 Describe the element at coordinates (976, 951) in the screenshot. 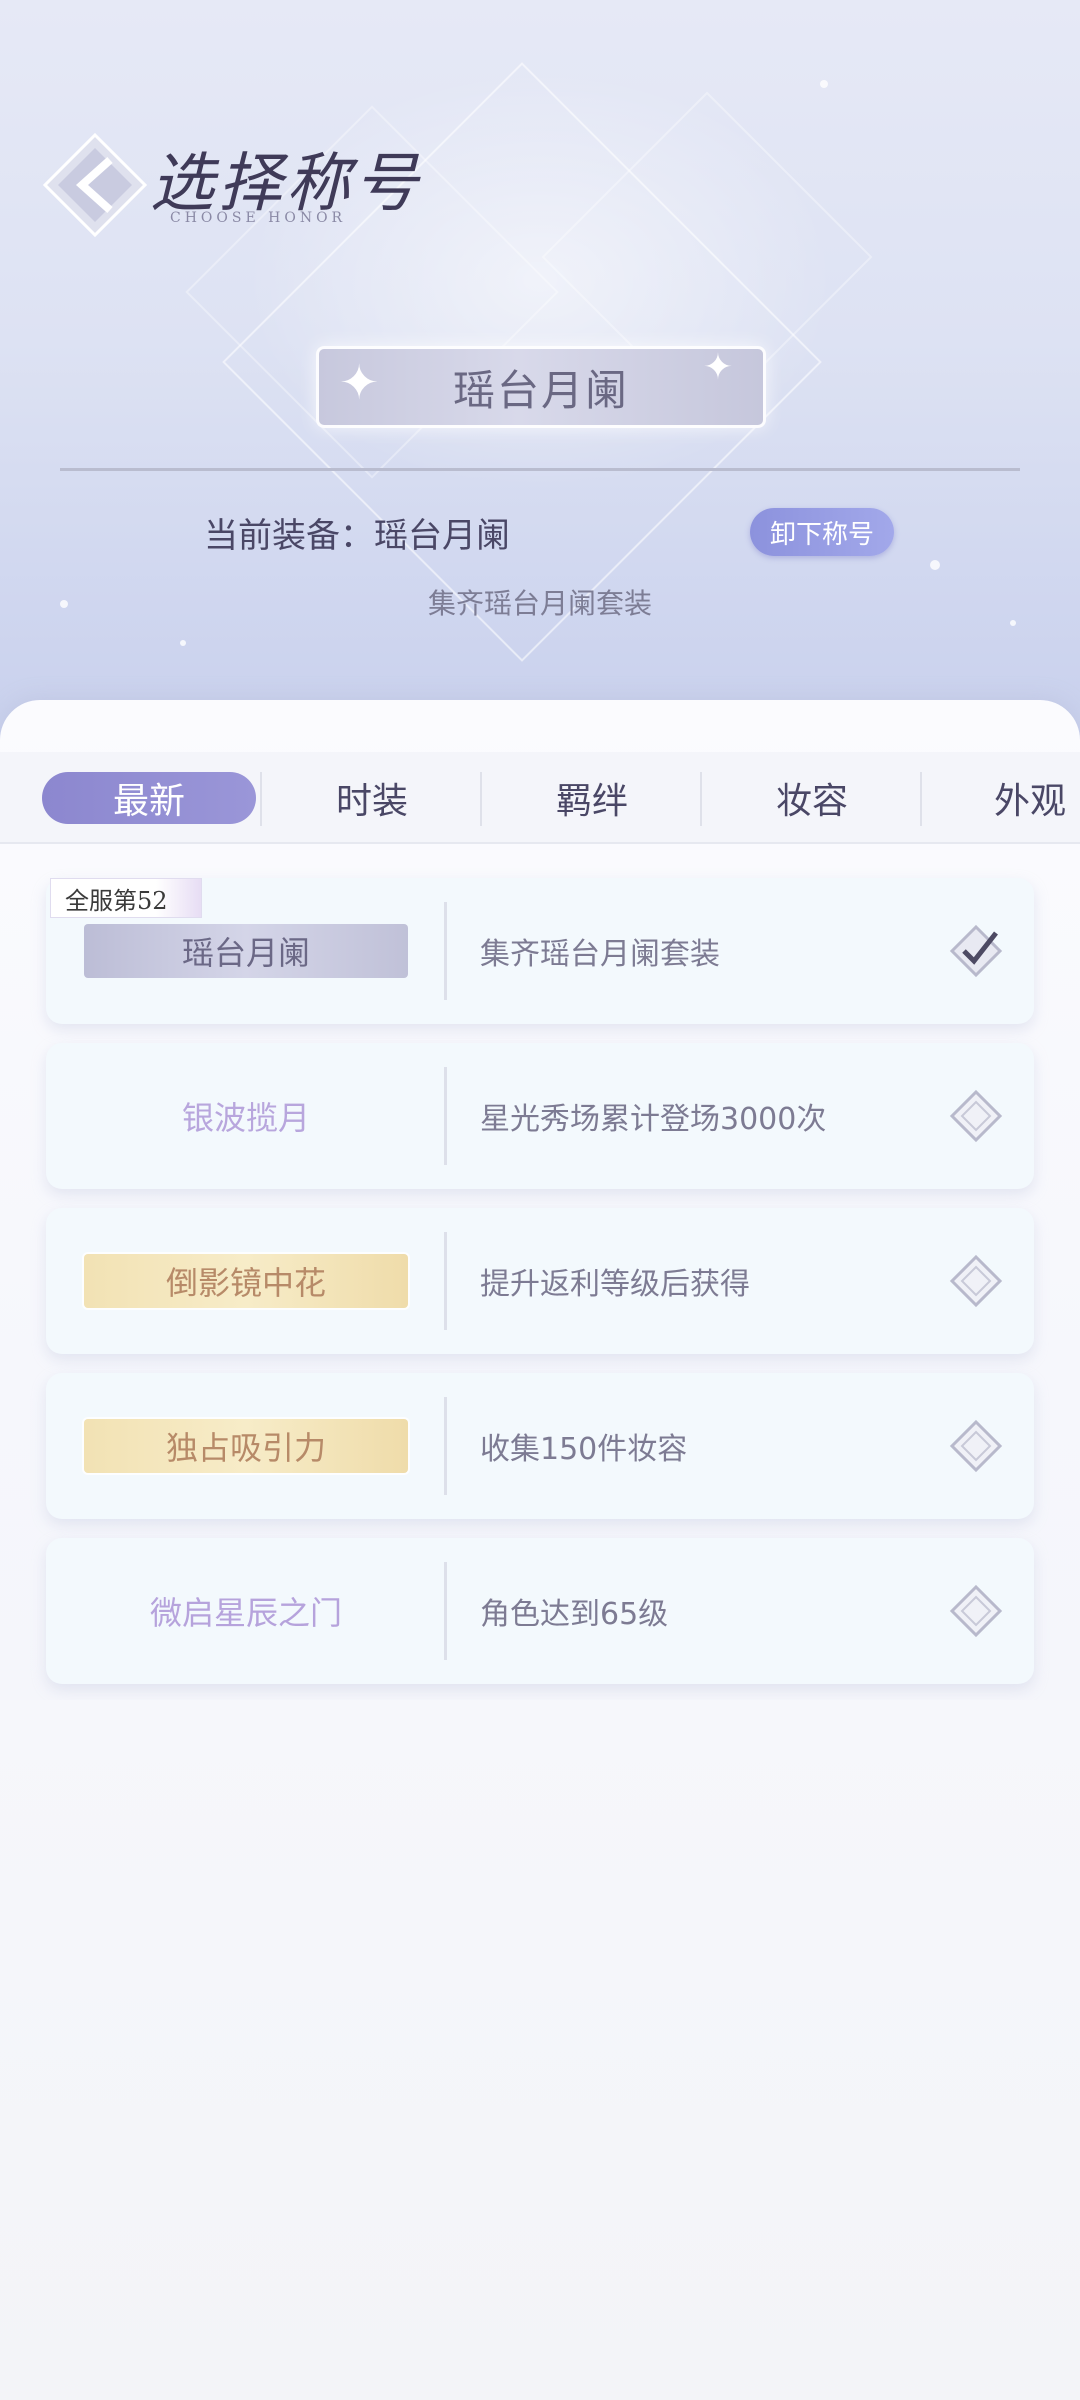

I see `diamond-check-icon` at that location.